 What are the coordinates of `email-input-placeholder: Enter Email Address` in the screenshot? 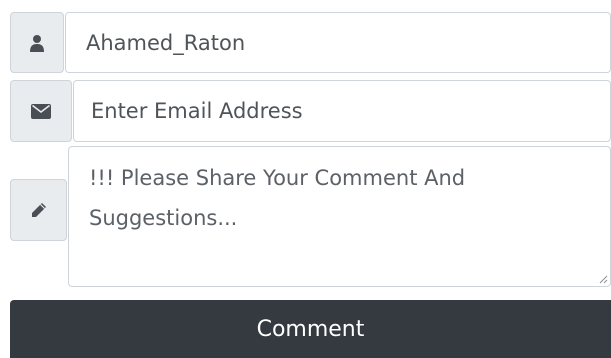 It's located at (197, 111).